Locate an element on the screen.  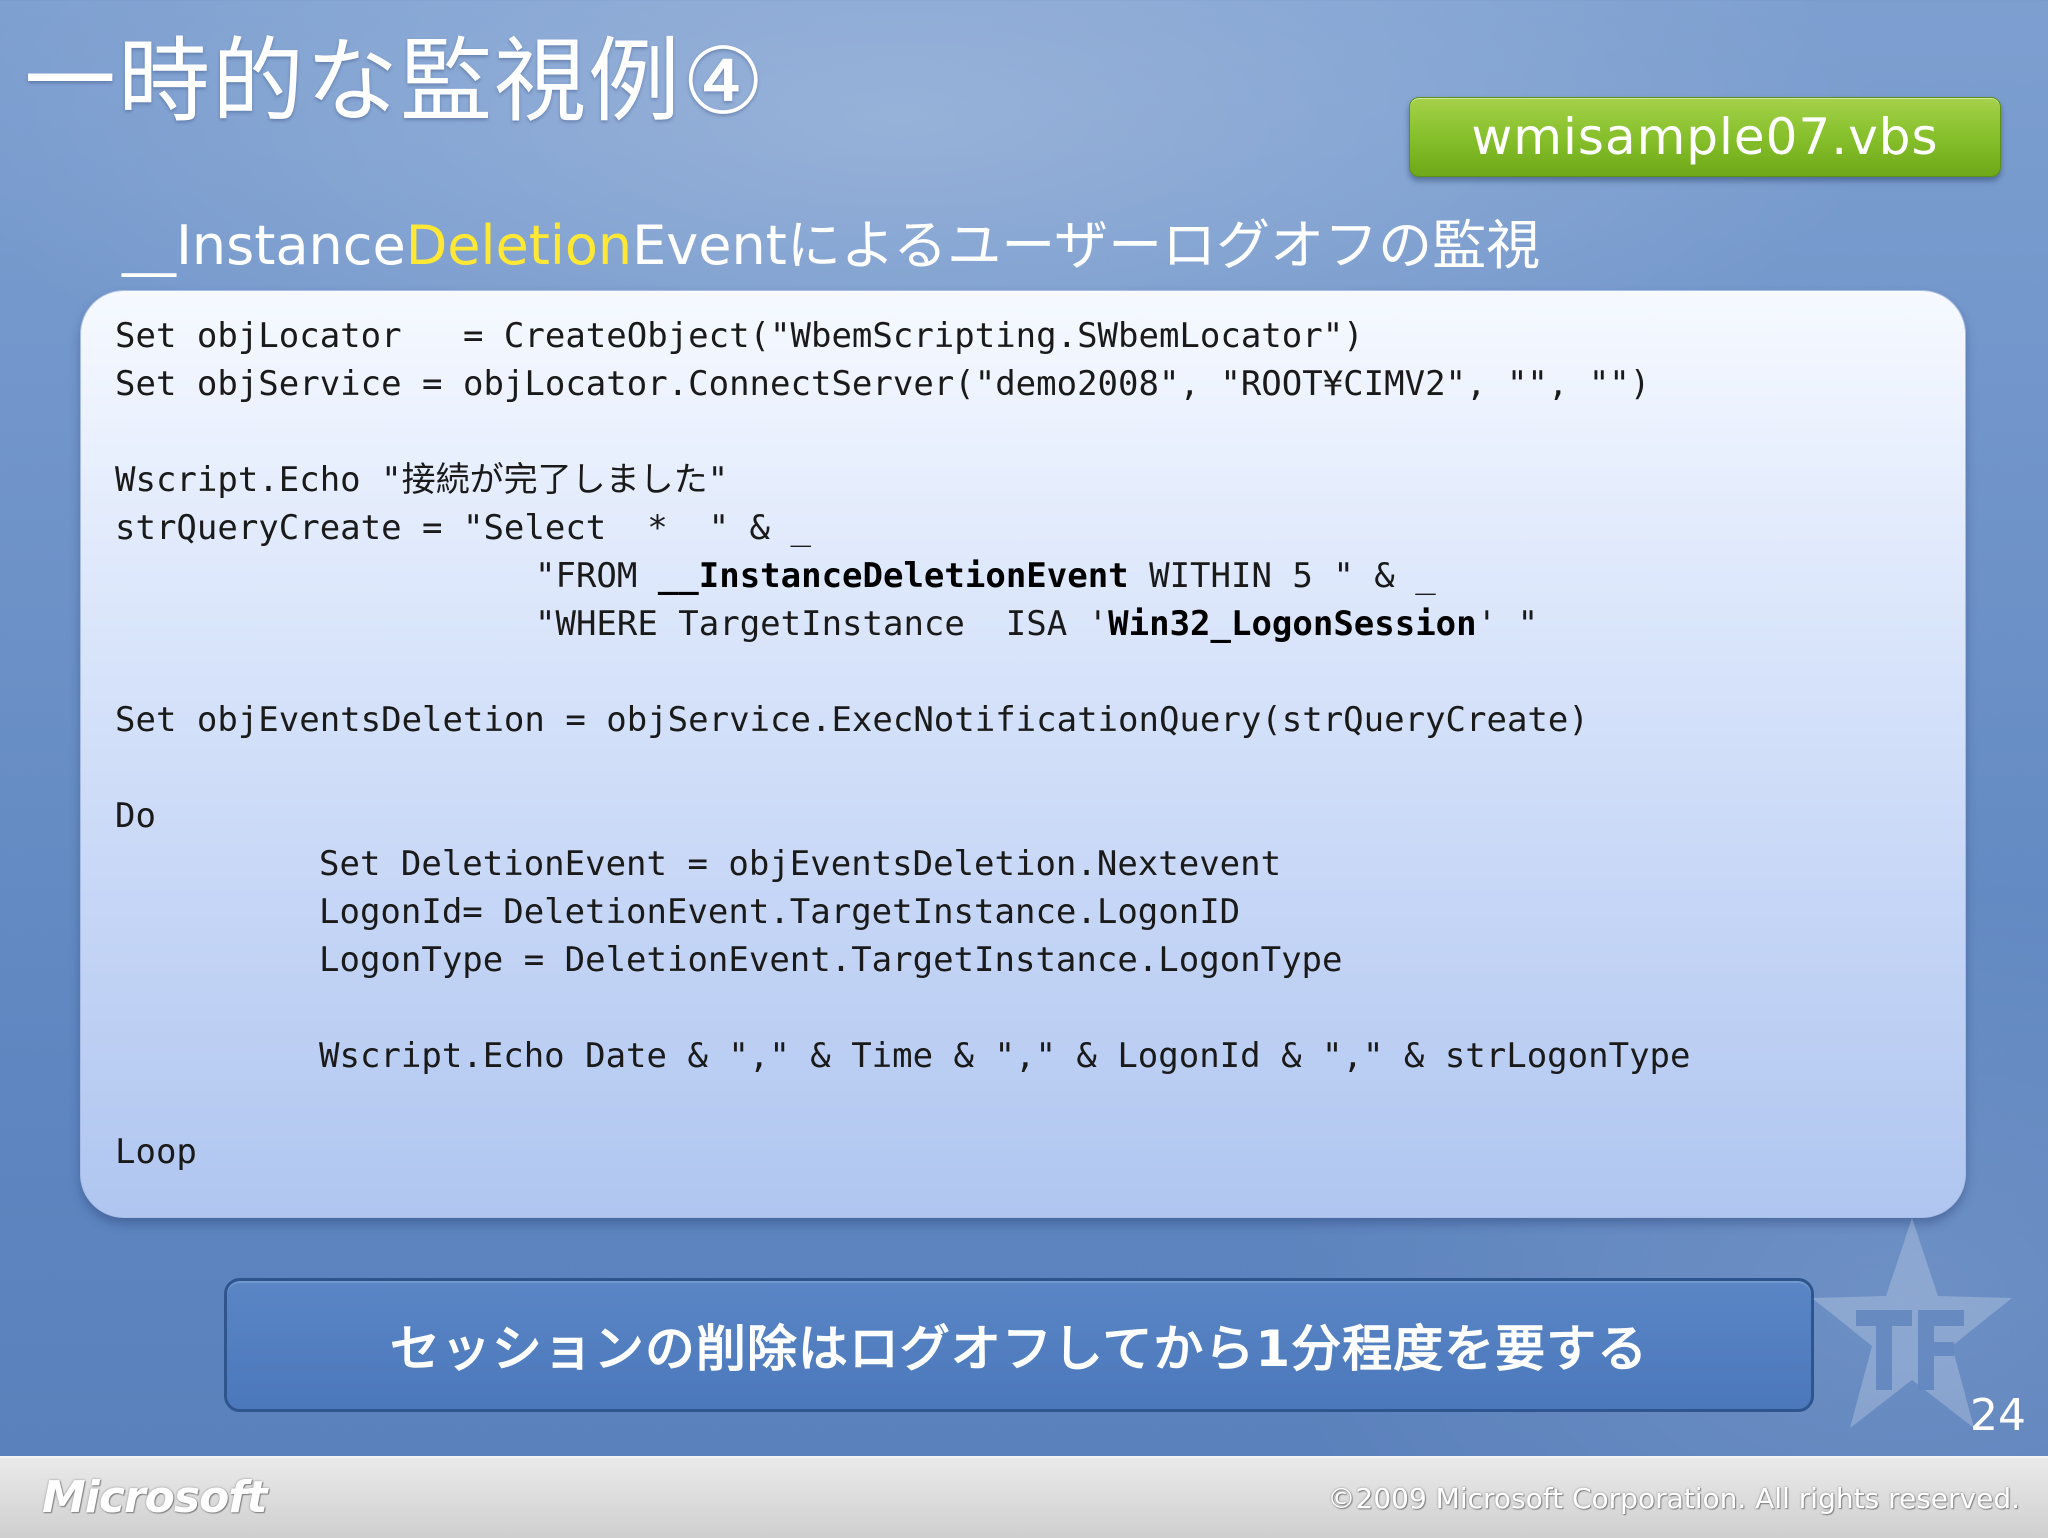
slide-title: 一時的な監視例④ is located at coordinates (395, 81).